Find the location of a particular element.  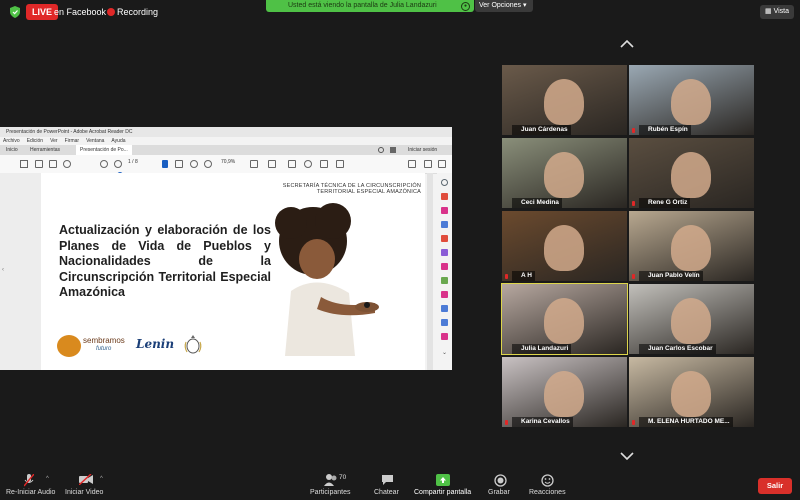

participant-tile: Juan Cárdenas is located at coordinates (564, 100).